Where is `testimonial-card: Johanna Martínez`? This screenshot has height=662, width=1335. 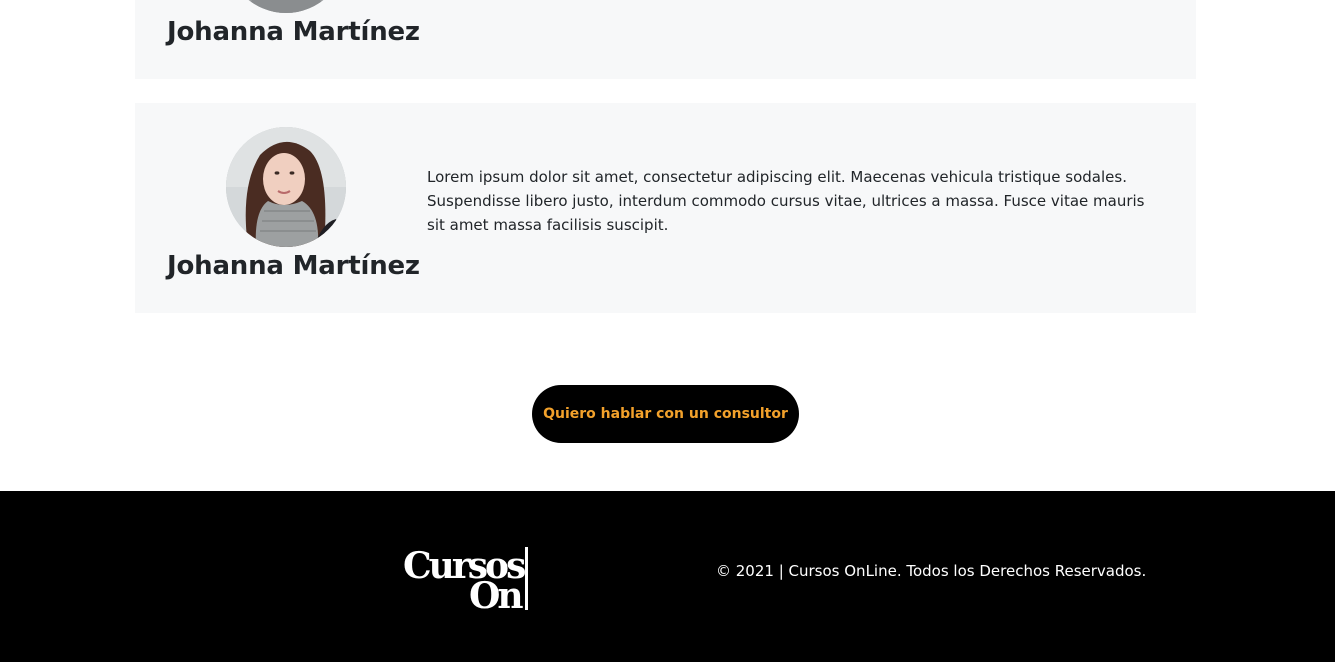
testimonial-card: Johanna Martínez is located at coordinates (665, 39).